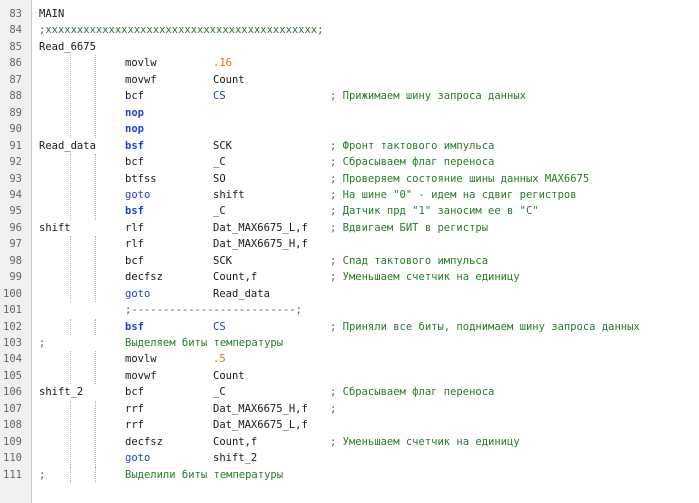 This screenshot has width=699, height=503. What do you see at coordinates (260, 244) in the screenshot?
I see `operand: Dat_MAX6675_H,f` at bounding box center [260, 244].